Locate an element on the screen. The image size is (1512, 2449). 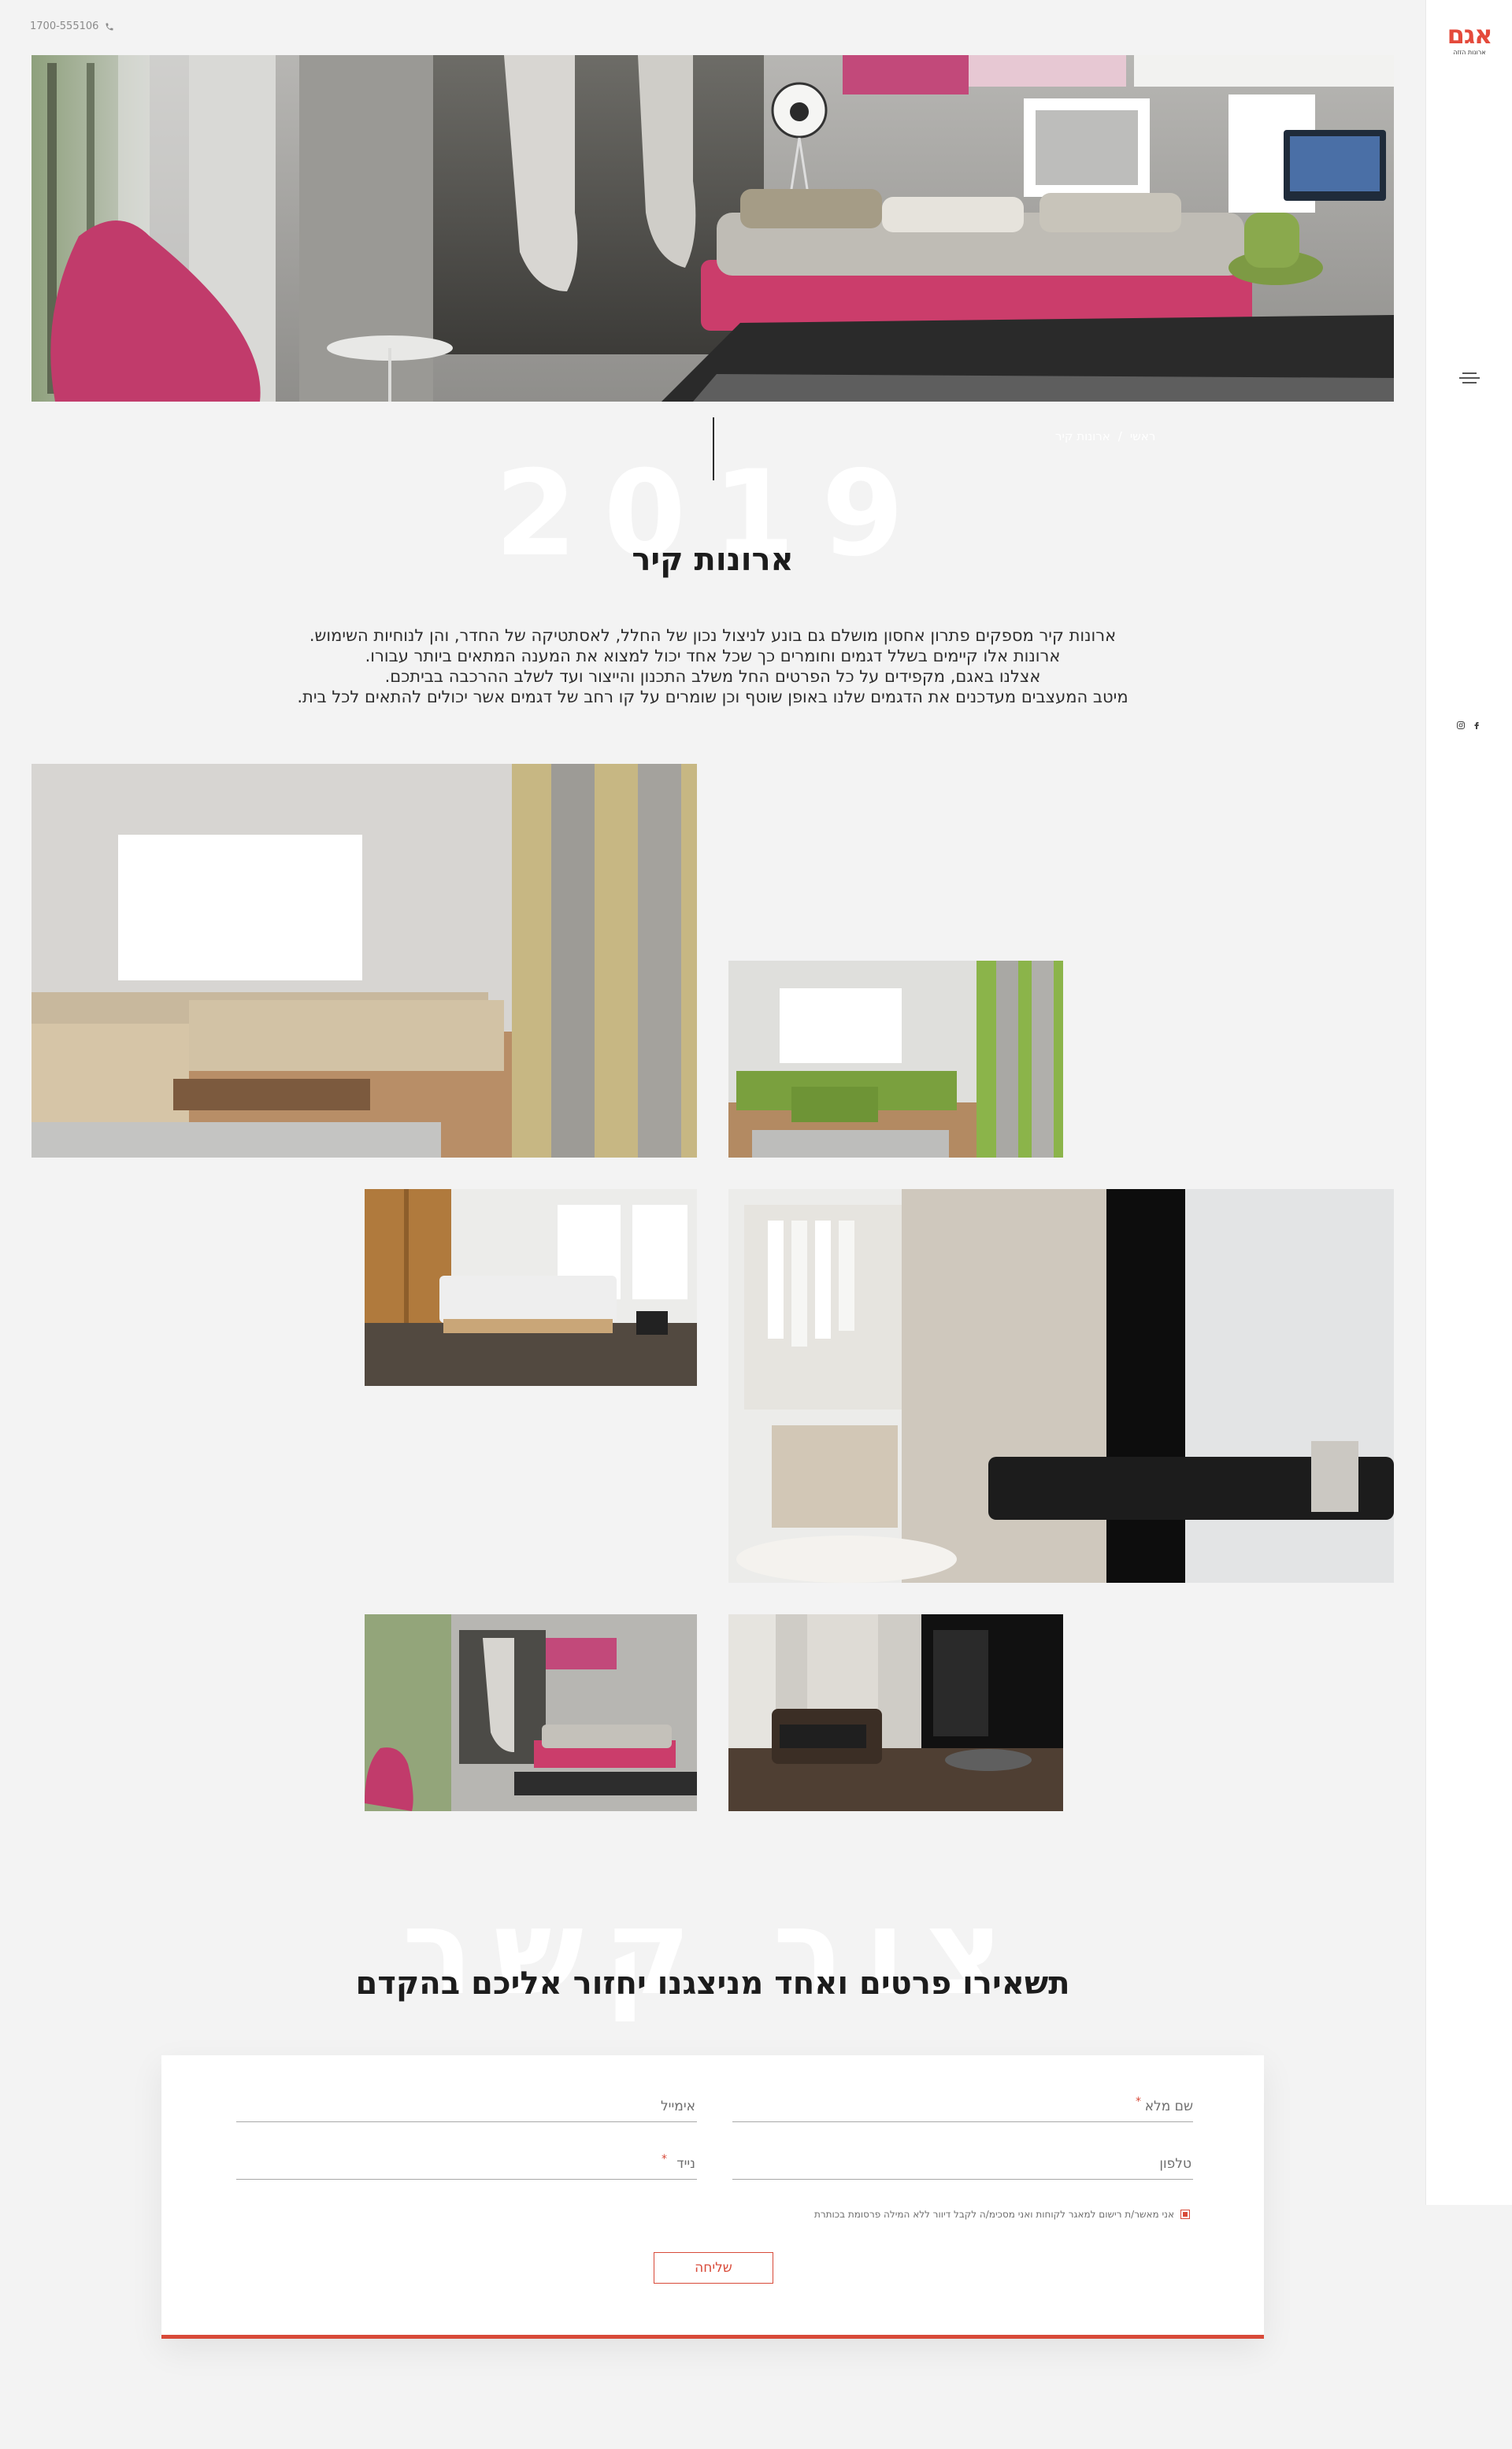
brand-logo: אגם ארונות הזזה is located at coordinates (1469, 39).